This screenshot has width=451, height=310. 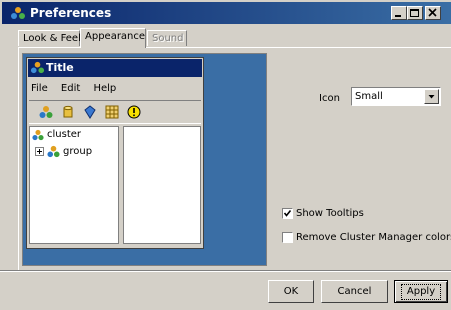 What do you see at coordinates (68, 111) in the screenshot?
I see `database-icon` at bounding box center [68, 111].